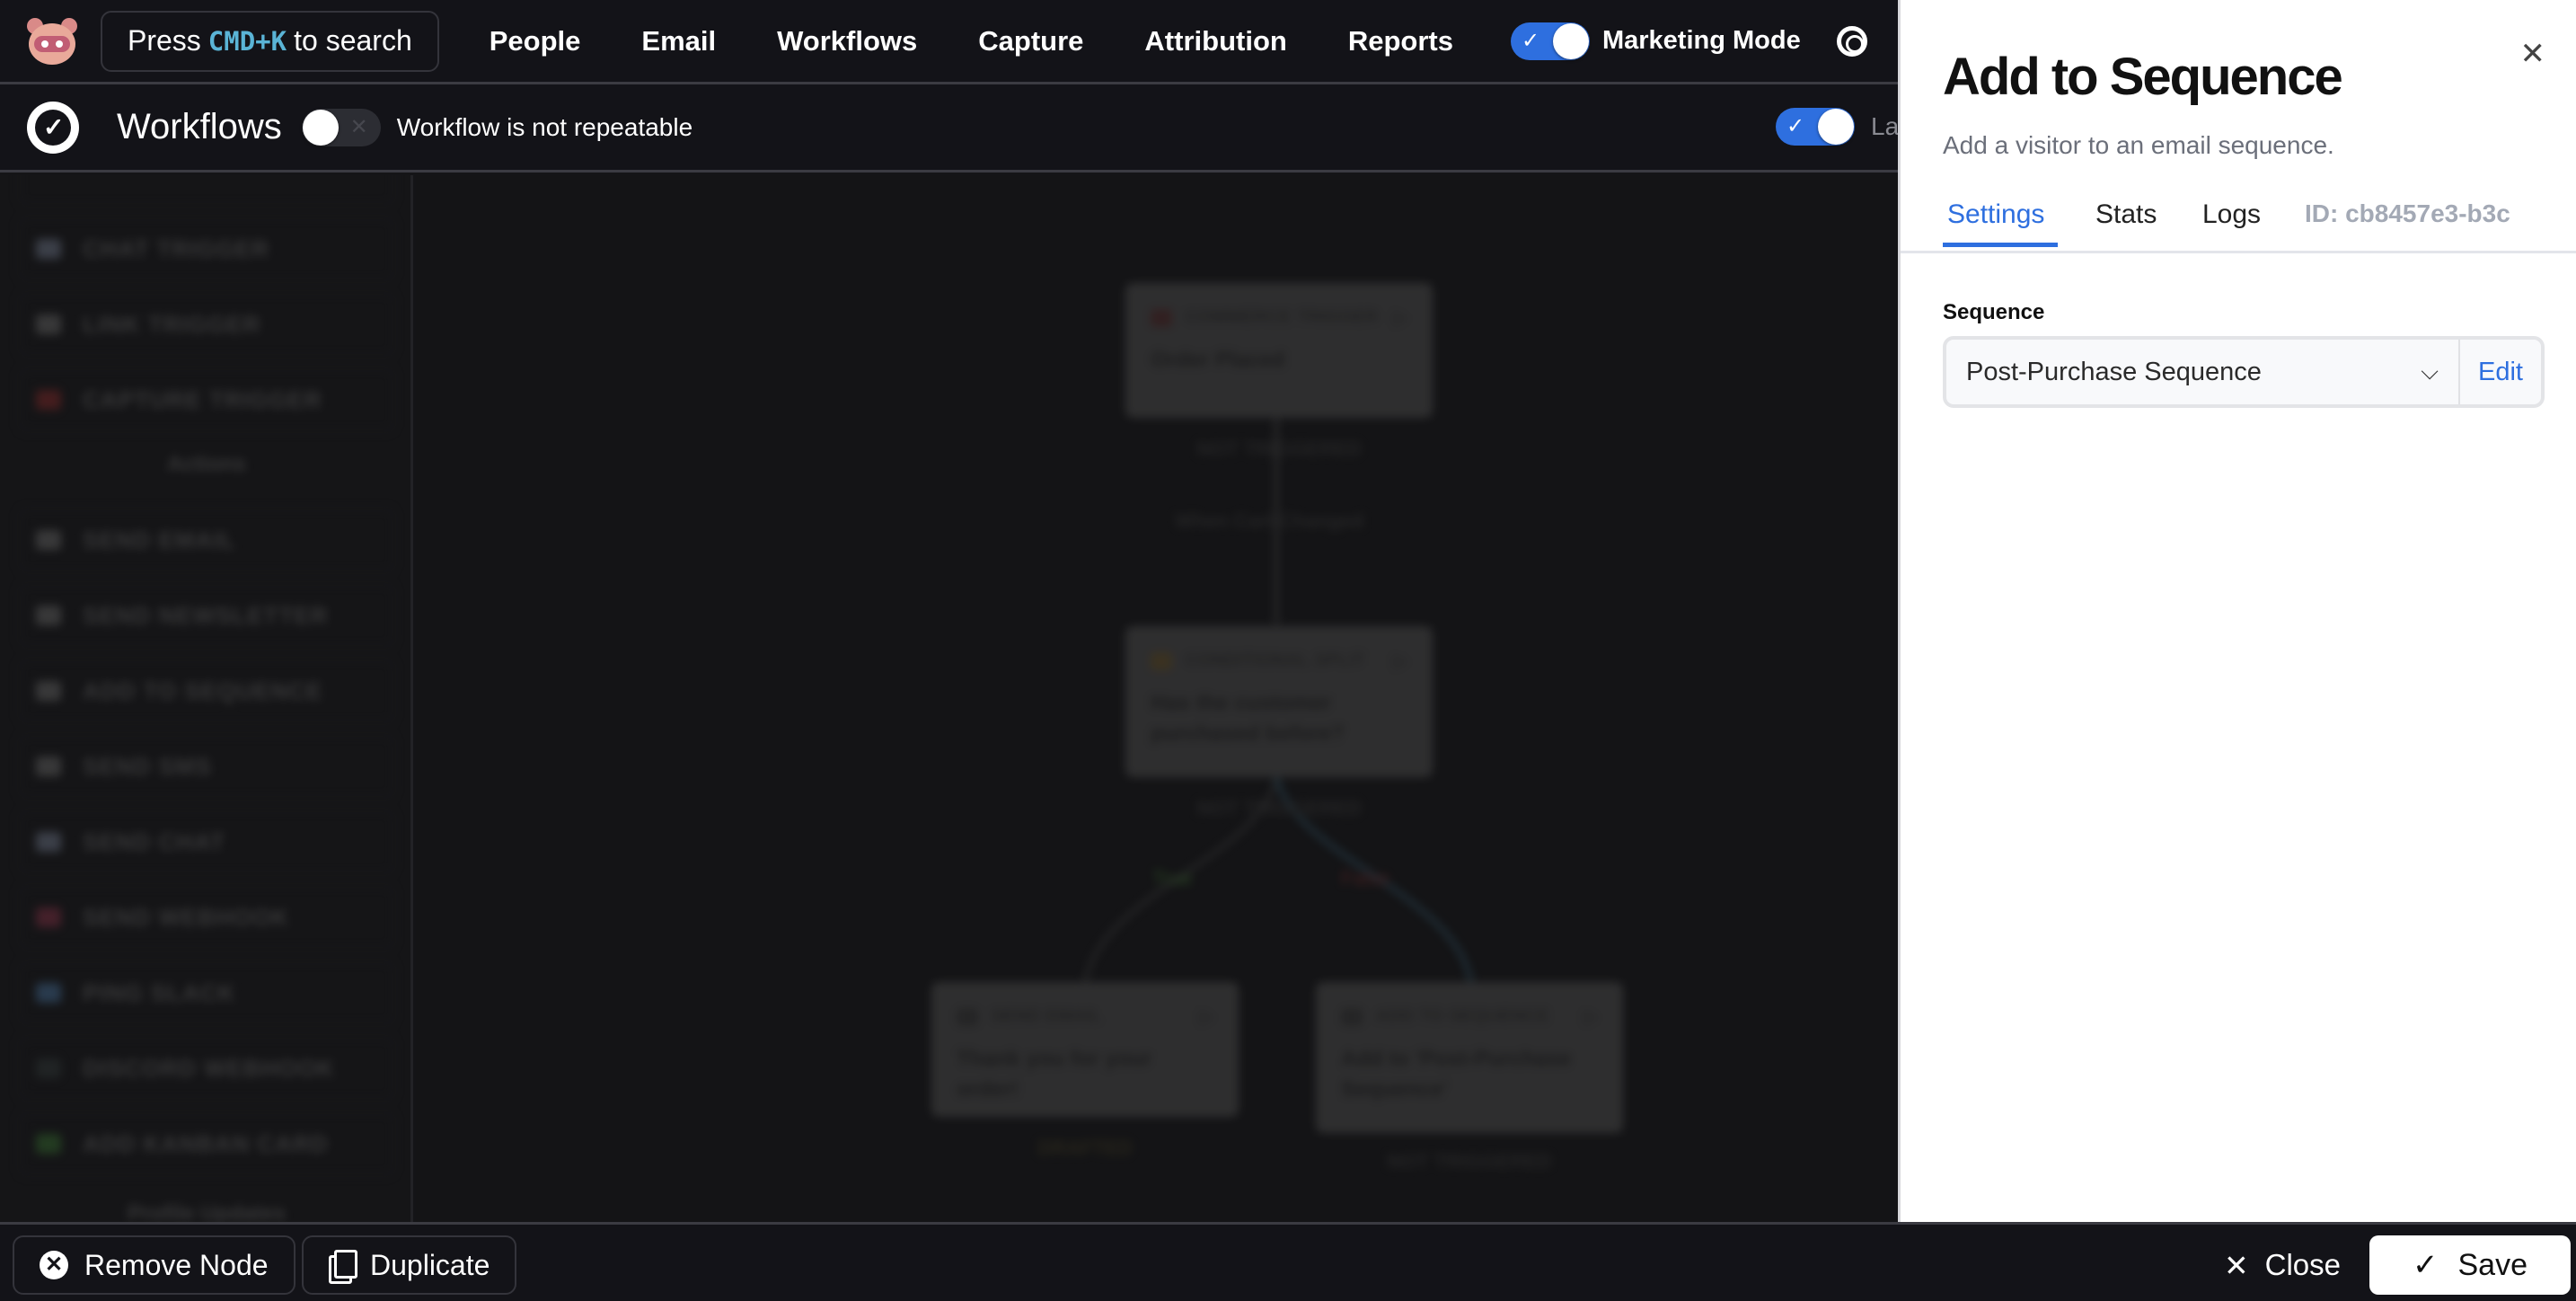  What do you see at coordinates (147, 766) in the screenshot?
I see `sidebar-item-label: SEND SMS` at bounding box center [147, 766].